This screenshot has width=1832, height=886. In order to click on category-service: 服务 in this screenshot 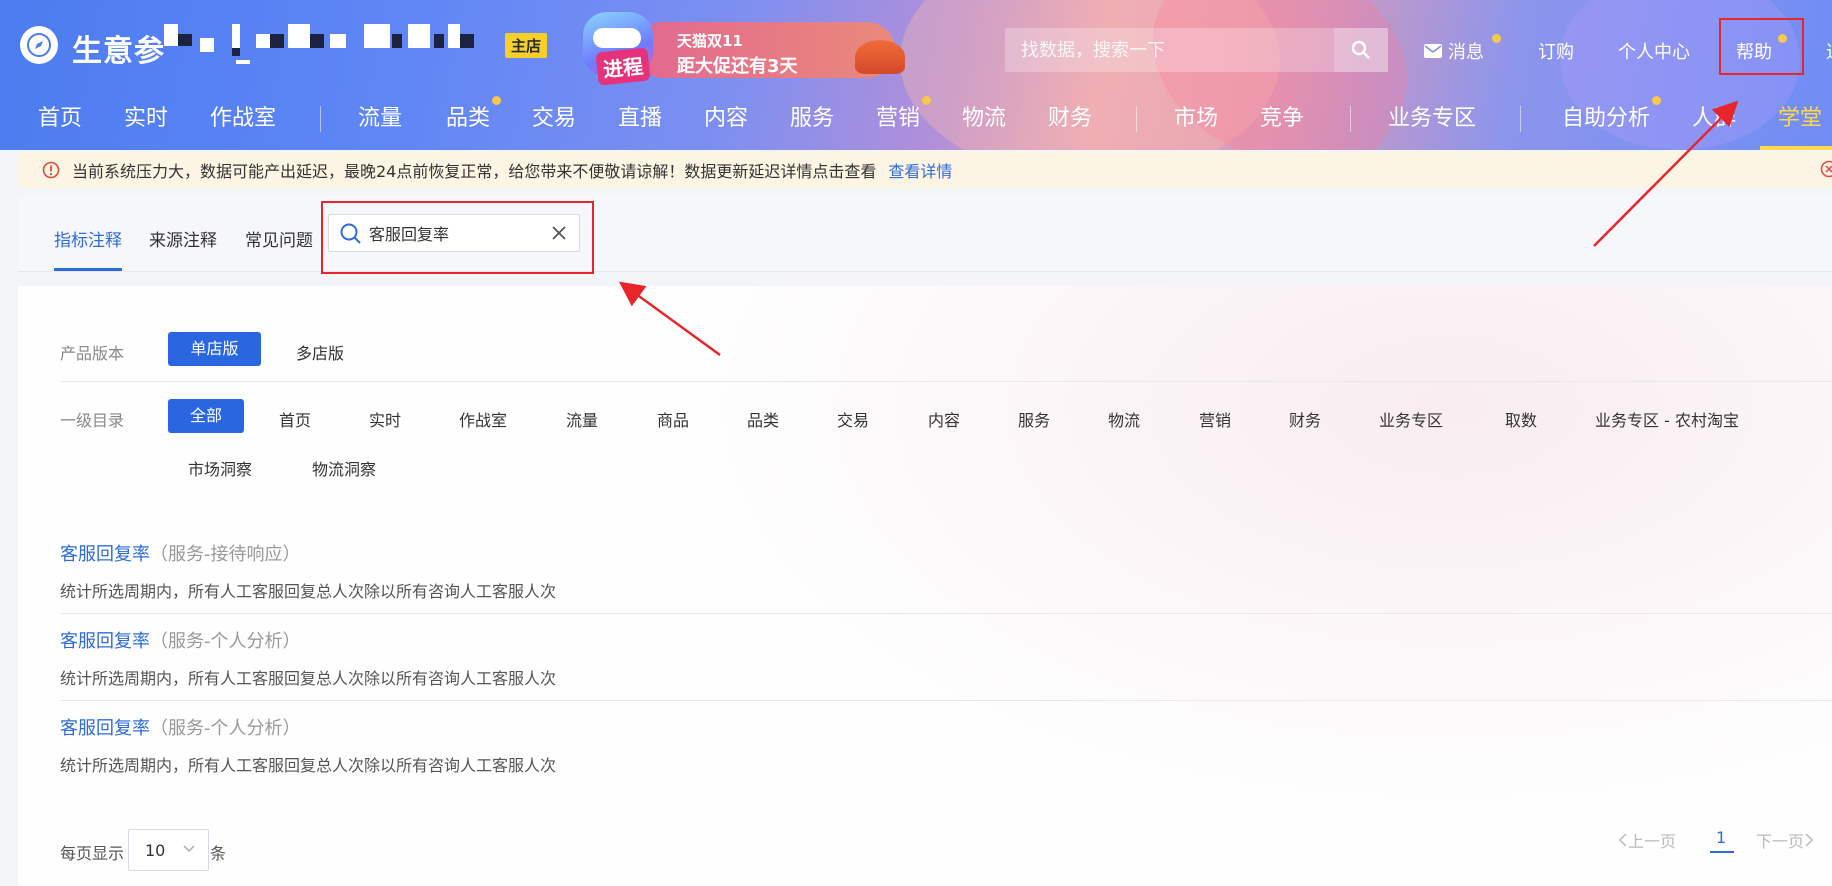, I will do `click(1034, 419)`.